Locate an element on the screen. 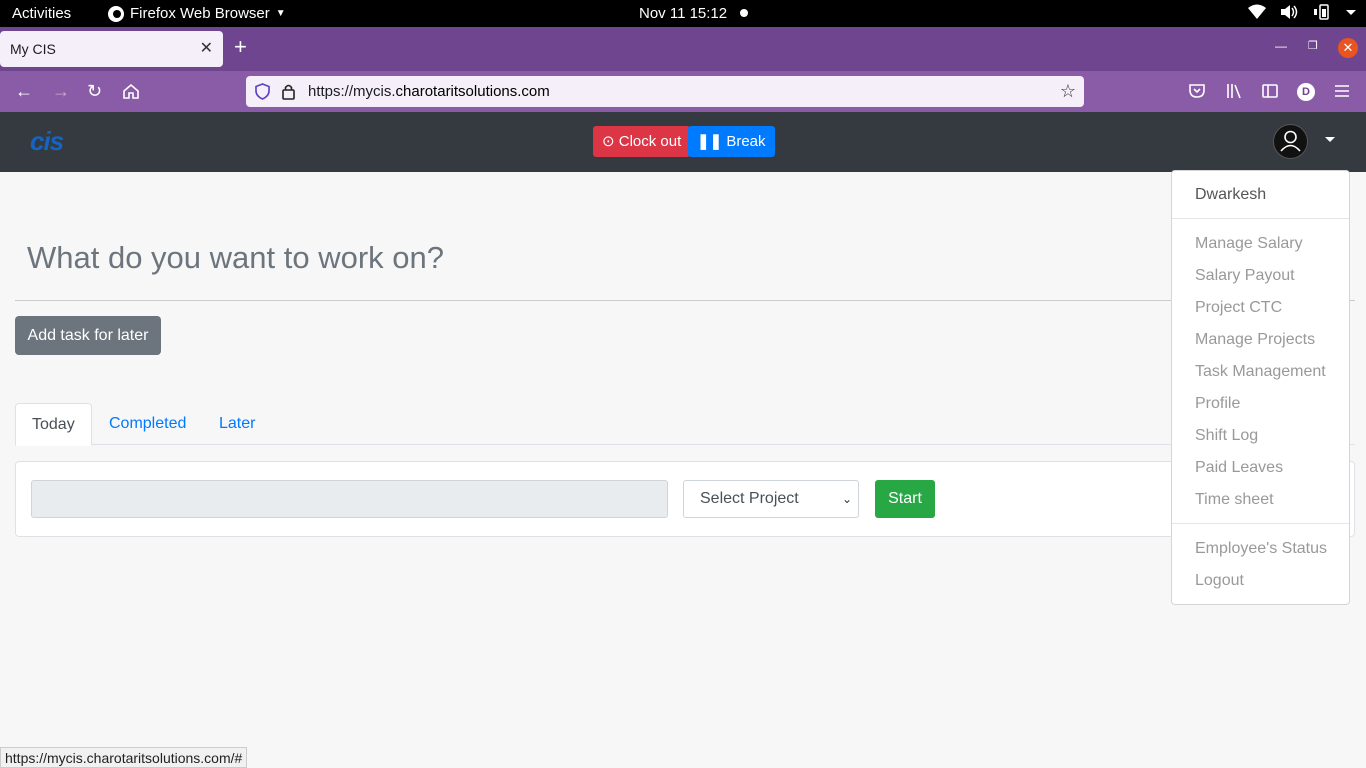 Image resolution: width=1366 pixels, height=768 pixels. bookmark-star-icon: ☆ is located at coordinates (1068, 91).